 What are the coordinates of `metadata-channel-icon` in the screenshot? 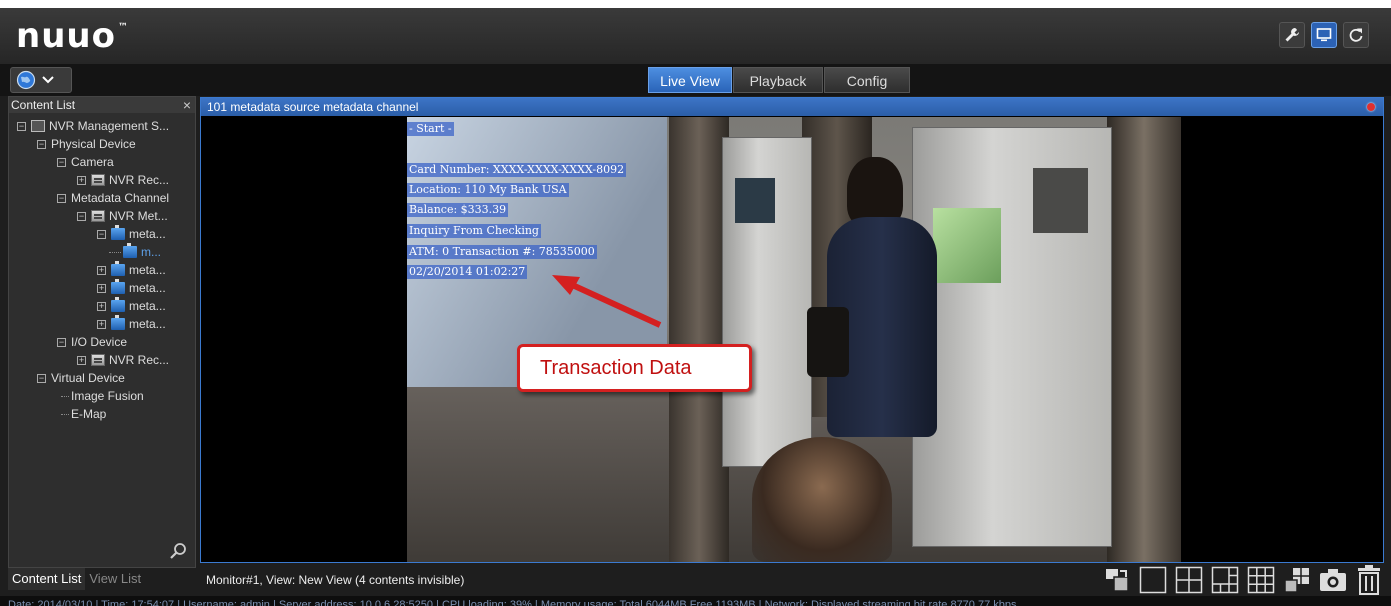 It's located at (130, 250).